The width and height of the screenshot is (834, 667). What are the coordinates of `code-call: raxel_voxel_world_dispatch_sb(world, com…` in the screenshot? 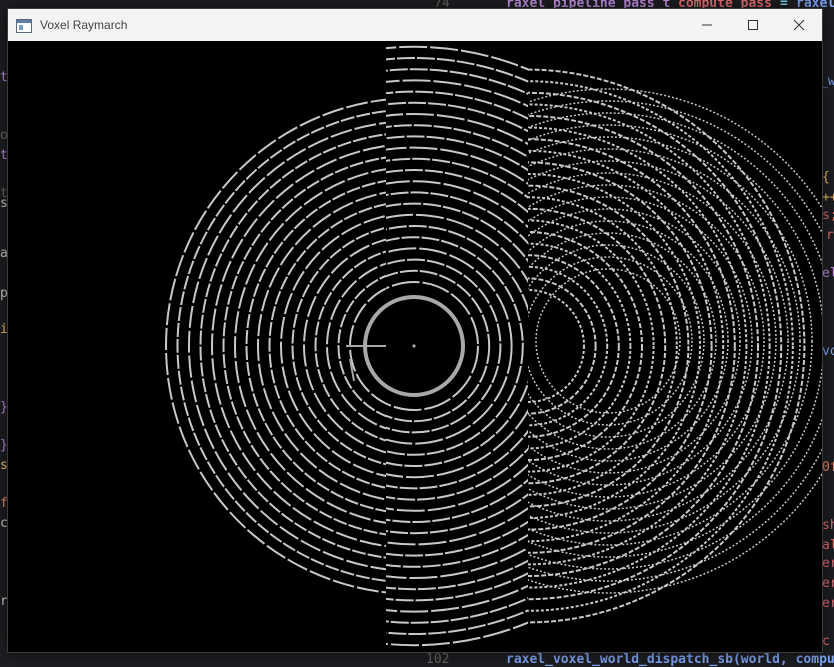 It's located at (670, 659).